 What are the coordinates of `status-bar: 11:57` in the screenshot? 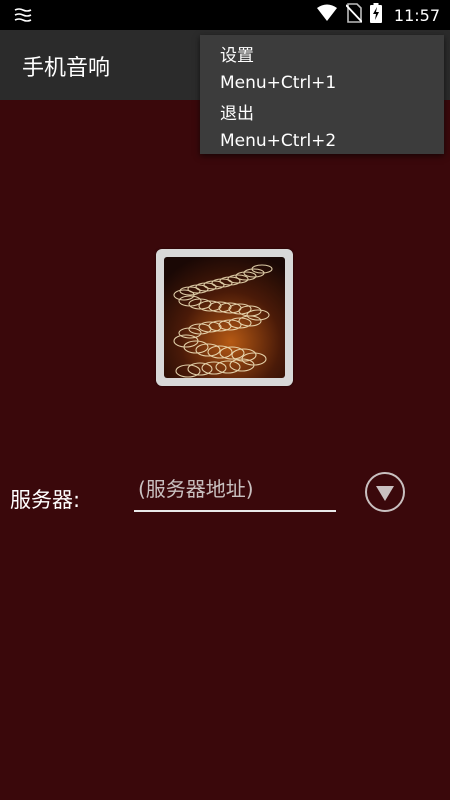 It's located at (225, 15).